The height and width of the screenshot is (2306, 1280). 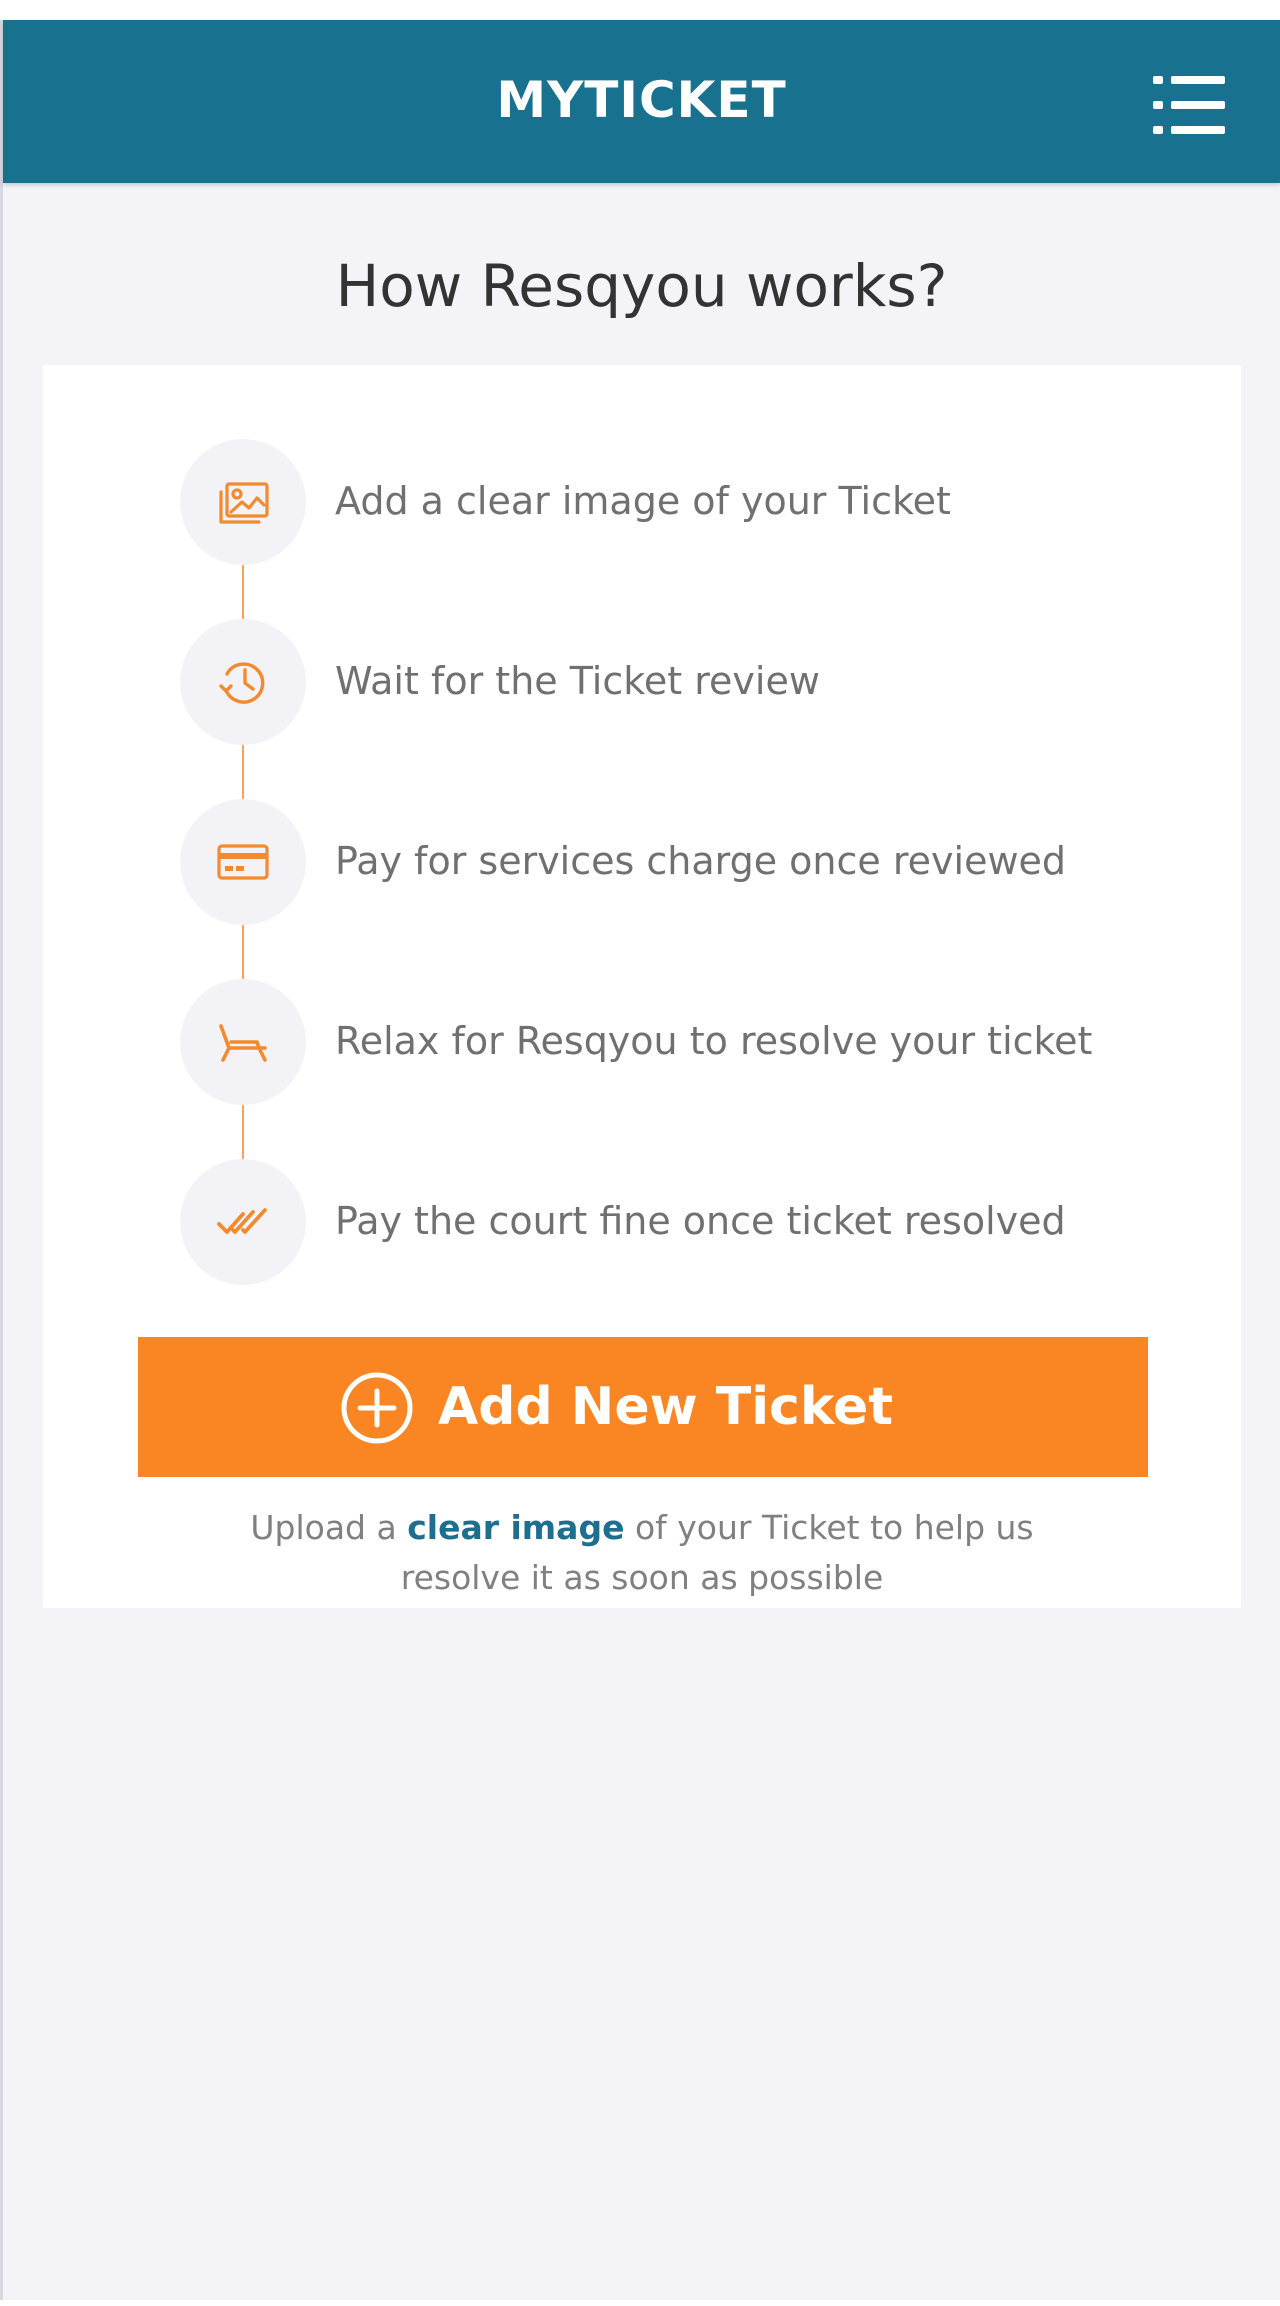 I want to click on step-text: Wait for the Ticket review, so click(x=577, y=681).